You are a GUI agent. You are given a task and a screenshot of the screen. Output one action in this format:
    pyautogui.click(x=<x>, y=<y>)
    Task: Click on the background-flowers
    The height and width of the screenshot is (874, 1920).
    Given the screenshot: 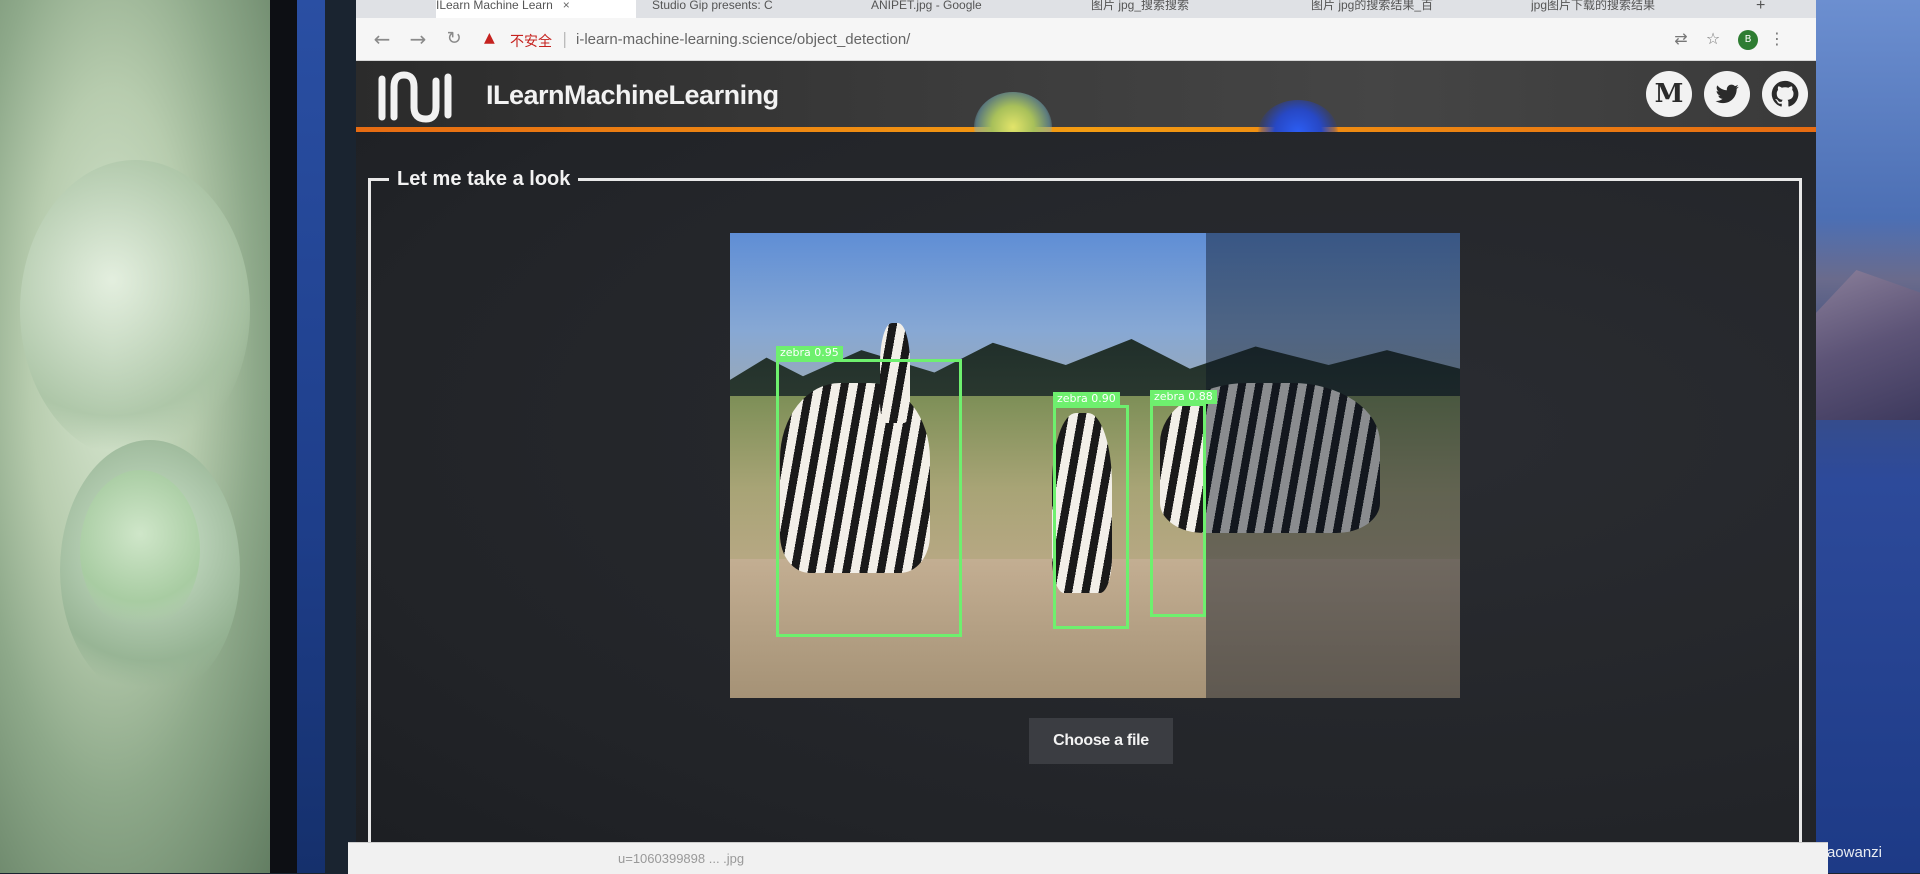 What is the action you would take?
    pyautogui.click(x=140, y=436)
    